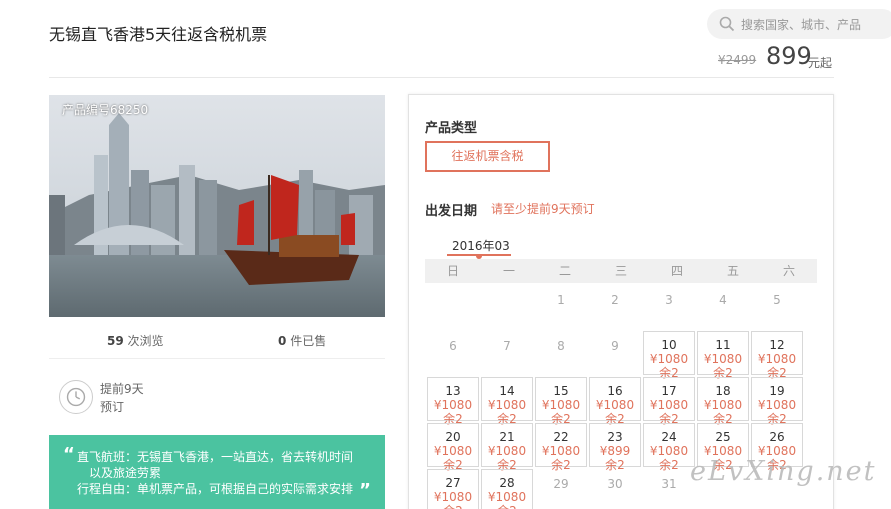 This screenshot has width=891, height=509. Describe the element at coordinates (669, 437) in the screenshot. I see `day-number: 24` at that location.